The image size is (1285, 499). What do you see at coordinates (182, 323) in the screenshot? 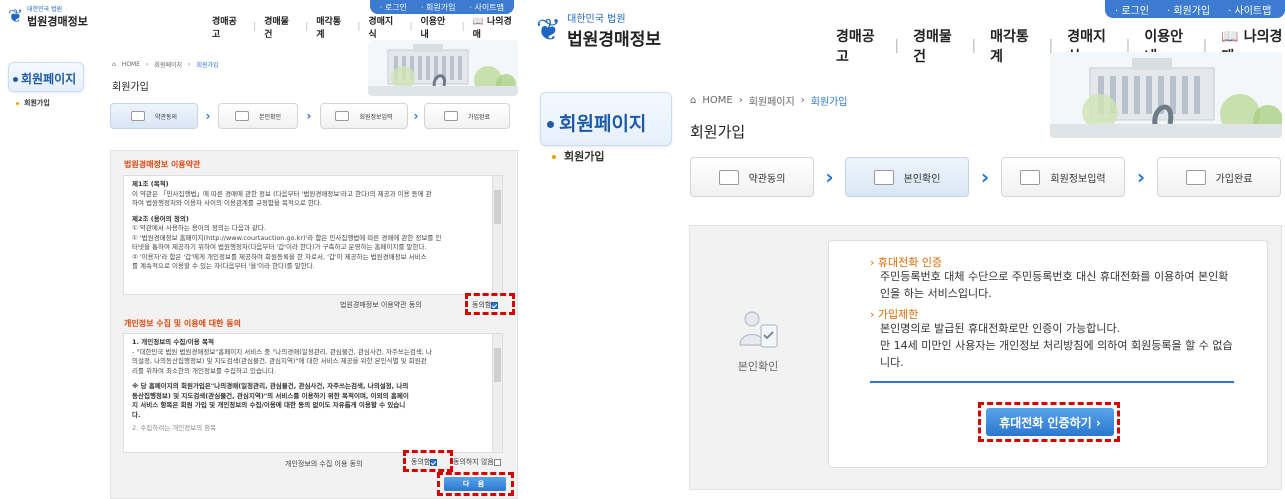
I see `privacy-heading: 개인정보 수집 및 이용에 대한 동의` at bounding box center [182, 323].